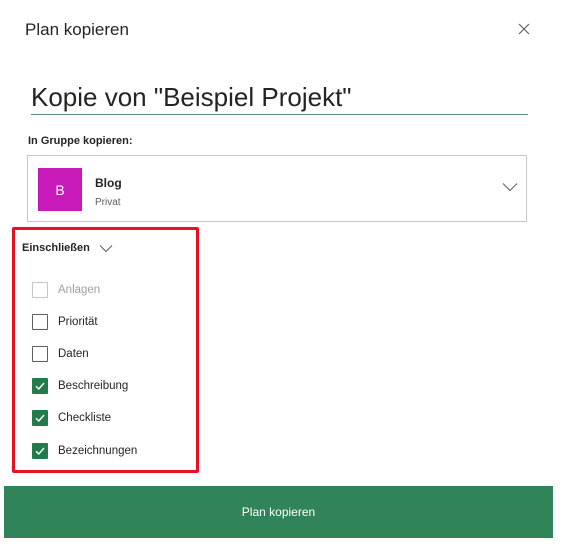 This screenshot has height=544, width=563. I want to click on include-toggle: Einschließen, so click(67, 248).